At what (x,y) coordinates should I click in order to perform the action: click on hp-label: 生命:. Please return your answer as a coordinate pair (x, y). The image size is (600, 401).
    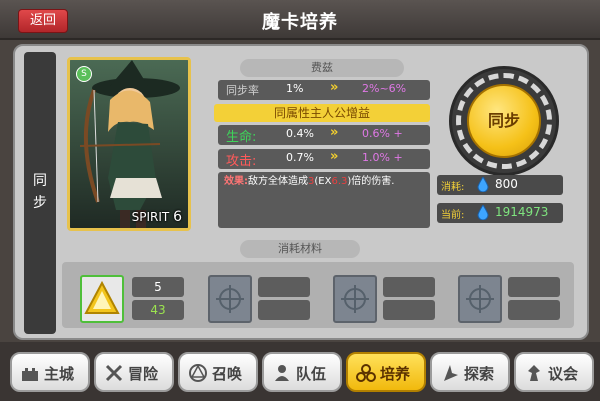
    Looking at the image, I should click on (241, 137).